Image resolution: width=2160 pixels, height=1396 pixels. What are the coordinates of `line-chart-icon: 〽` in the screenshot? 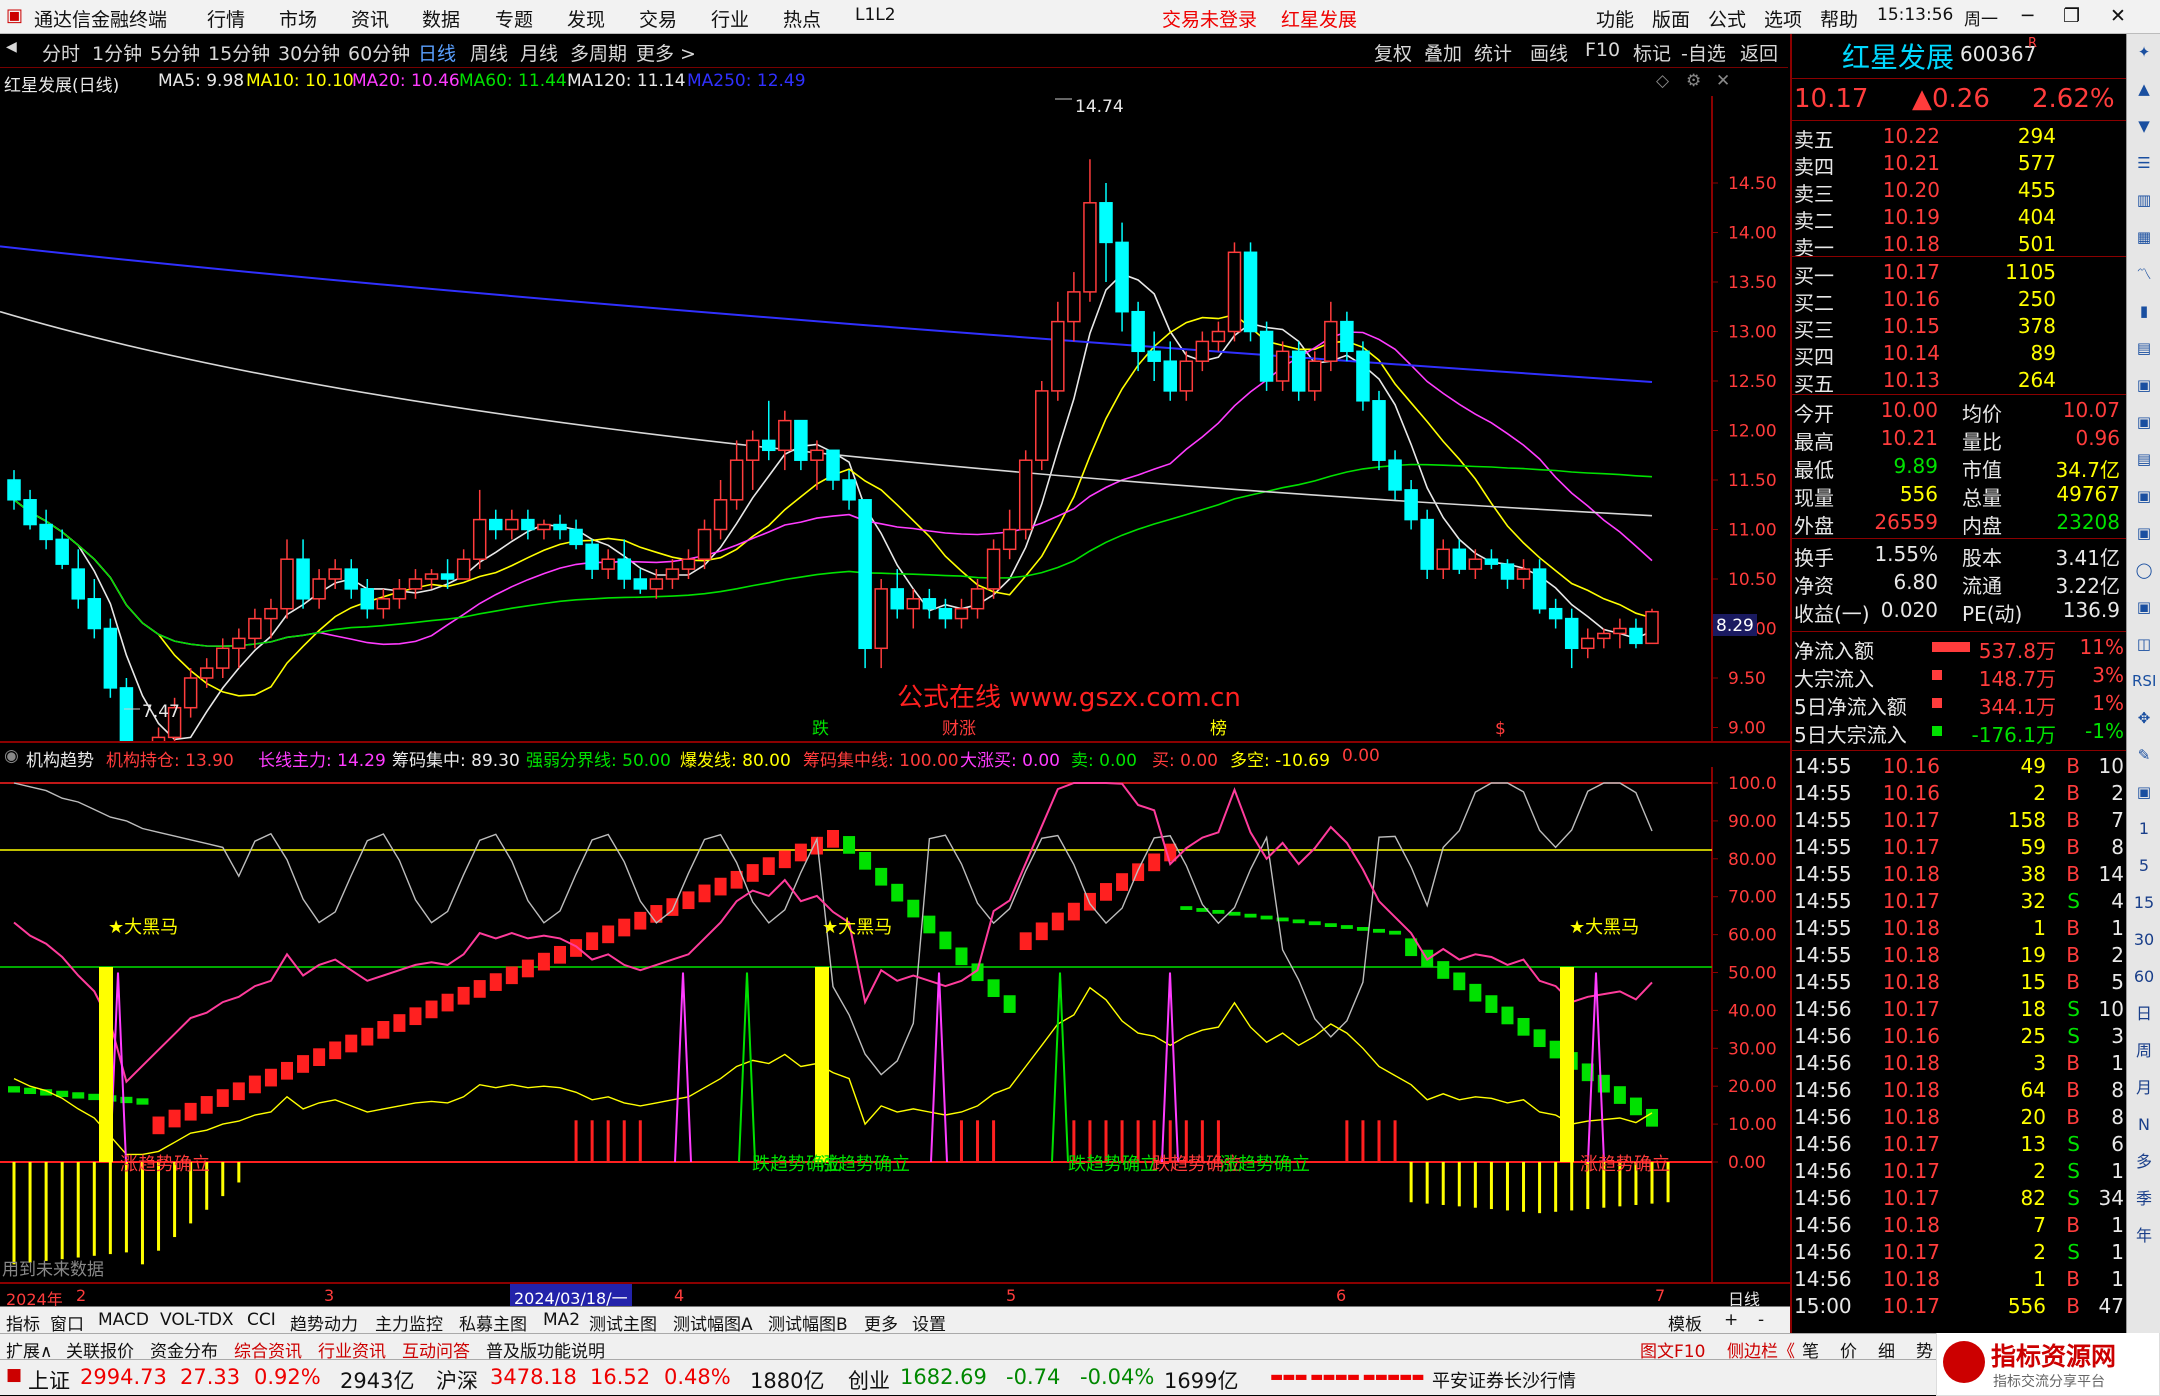 It's located at (2144, 274).